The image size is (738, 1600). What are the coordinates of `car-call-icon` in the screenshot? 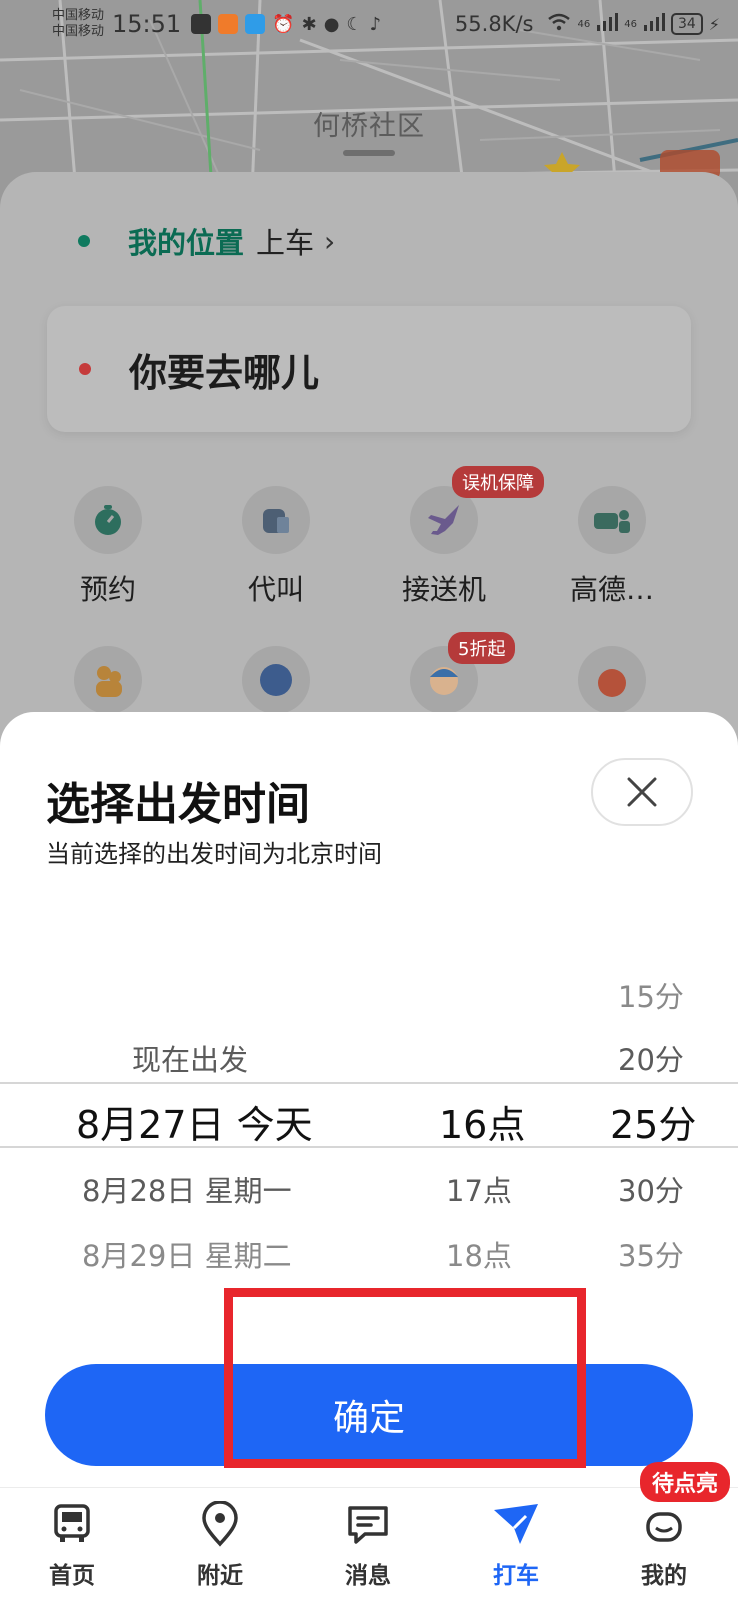 It's located at (276, 520).